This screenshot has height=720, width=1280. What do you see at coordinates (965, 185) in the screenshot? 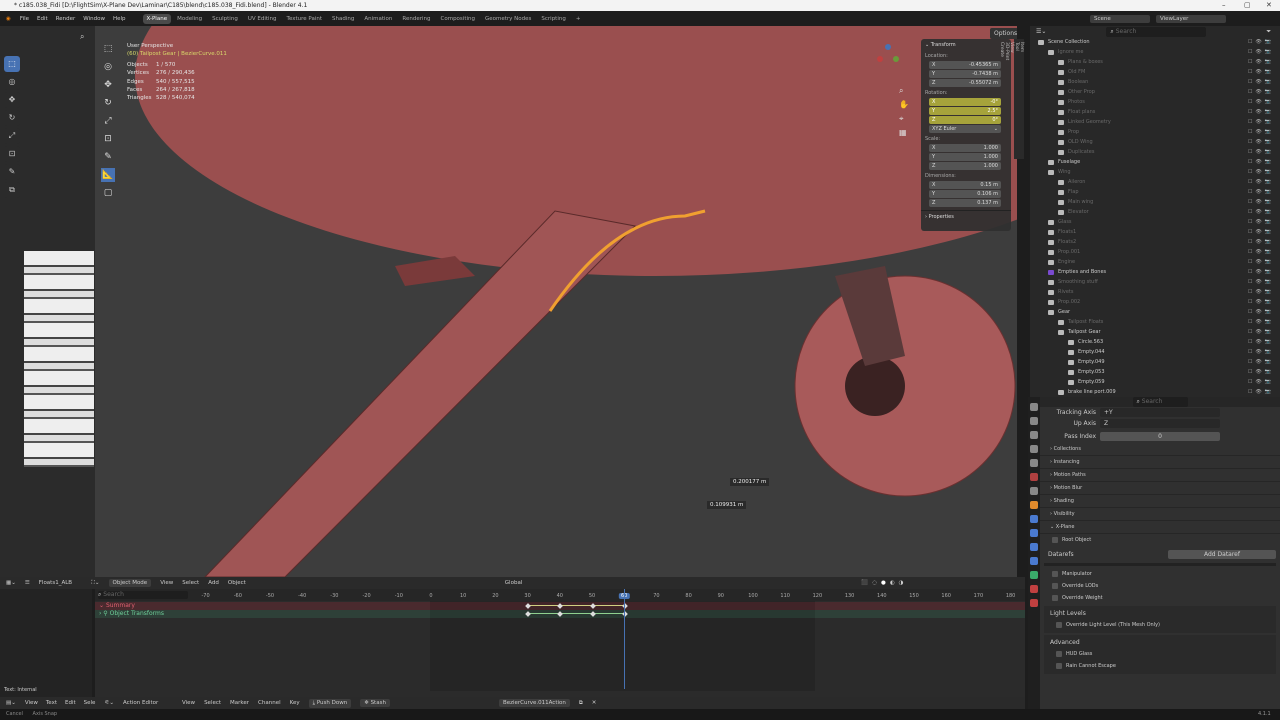
I see `dimensions-x-field: X 0.15 m` at bounding box center [965, 185].